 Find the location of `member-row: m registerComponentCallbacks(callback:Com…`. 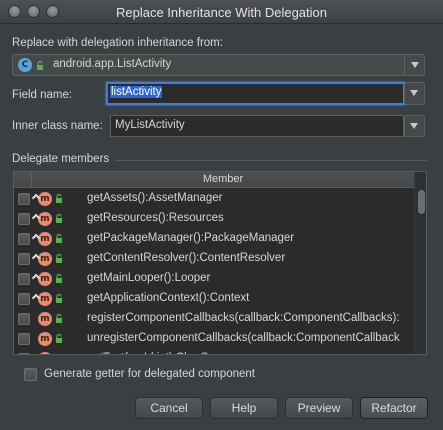

member-row: m registerComponentCallbacks(callback:Com… is located at coordinates (214, 319).